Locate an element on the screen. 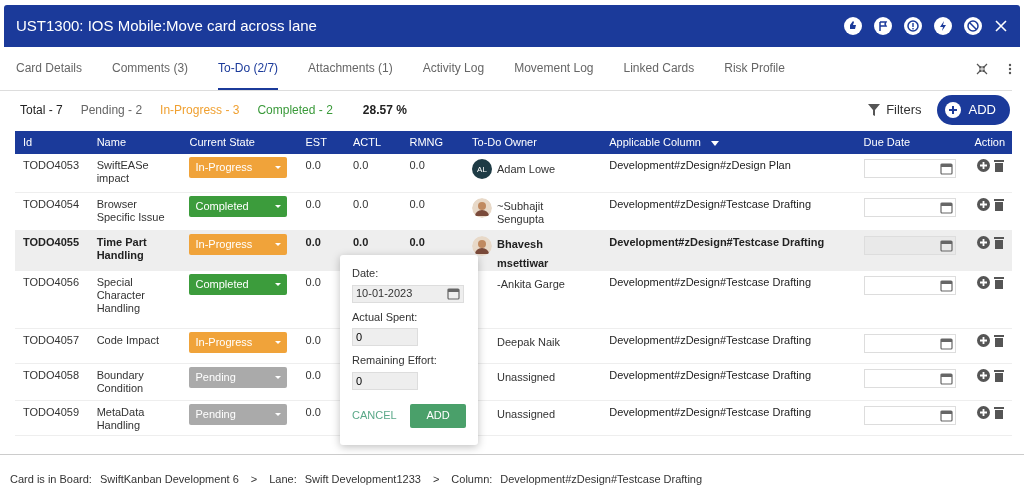  tab: Attachments (1) is located at coordinates (350, 68).